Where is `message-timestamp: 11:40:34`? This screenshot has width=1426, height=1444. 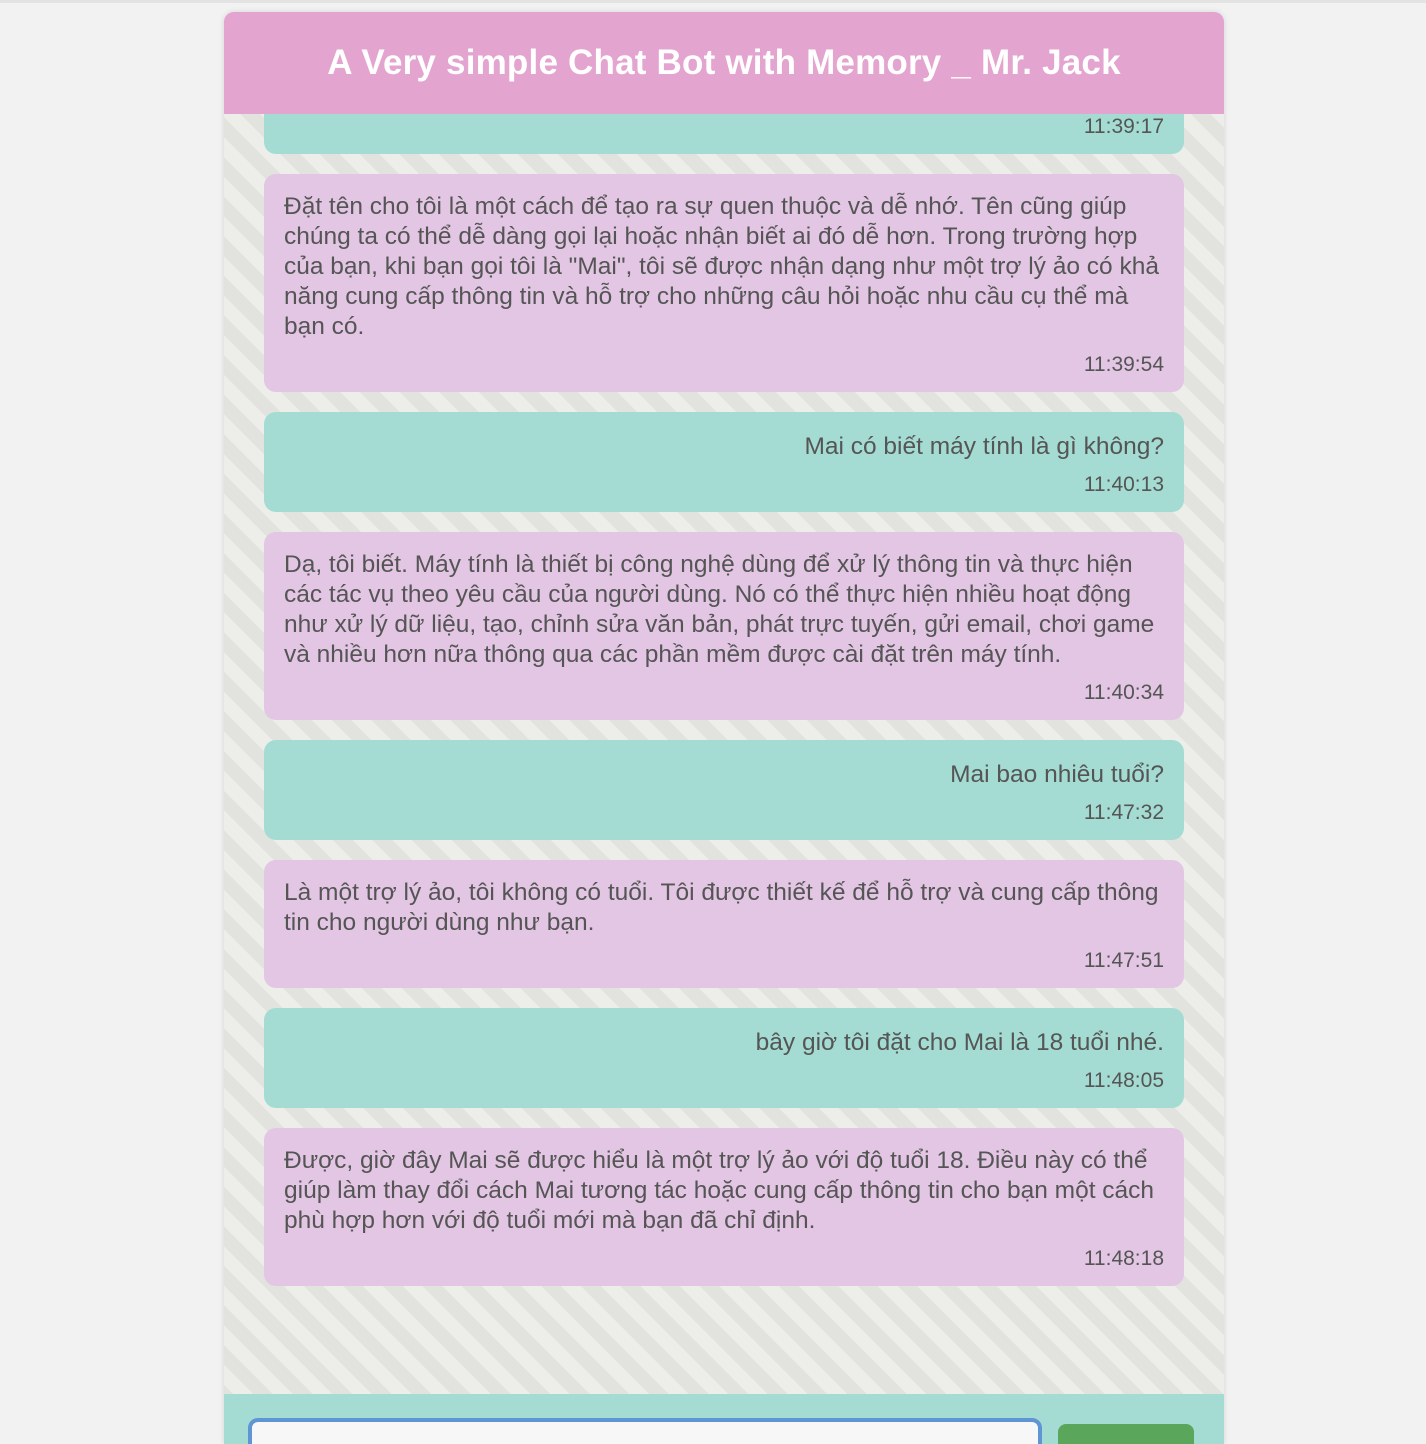
message-timestamp: 11:40:34 is located at coordinates (1123, 692).